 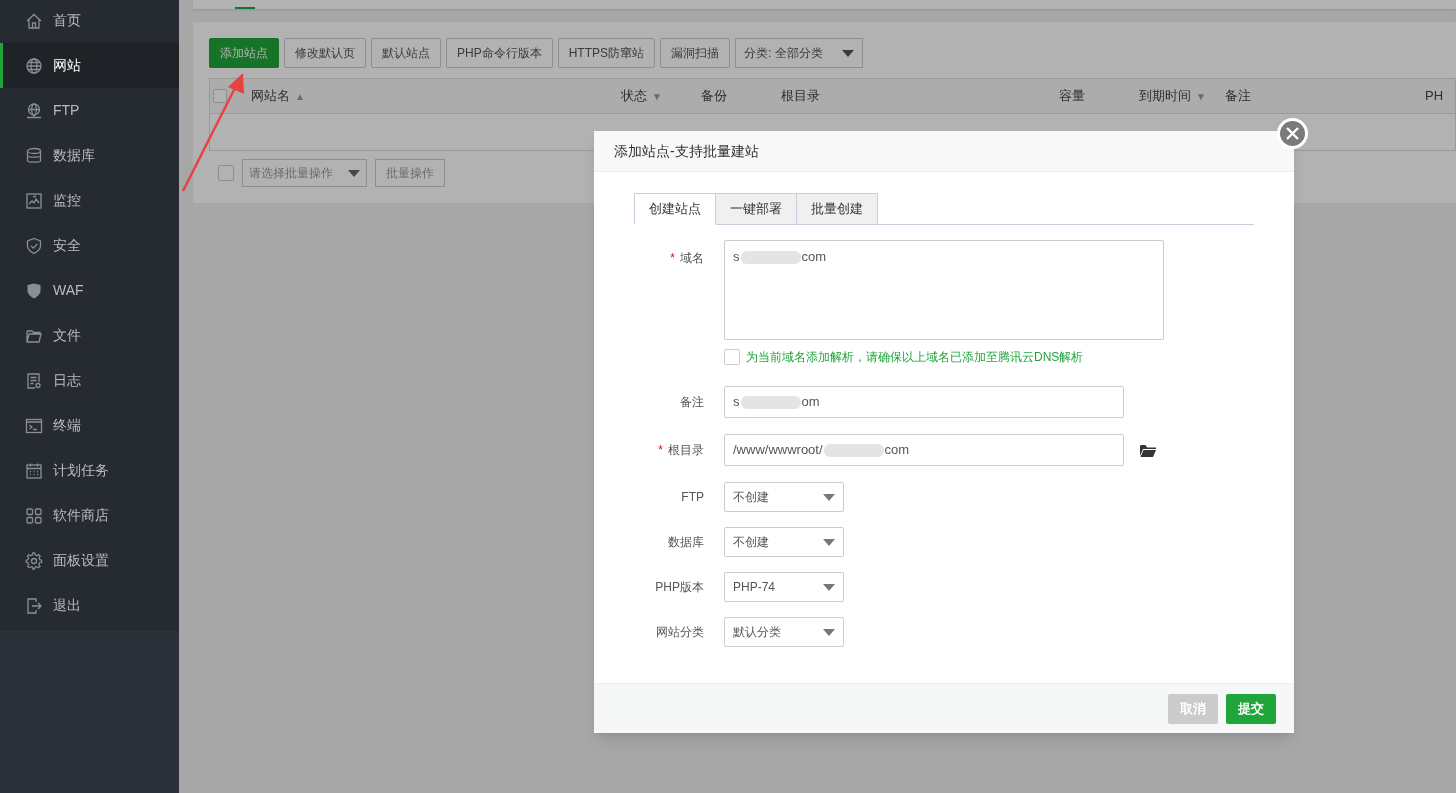 I want to click on tab: 一键部署, so click(x=756, y=209).